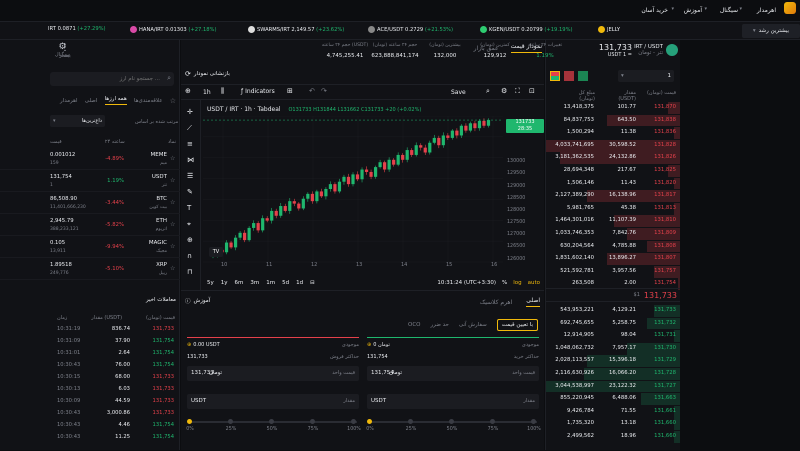 The image size is (800, 451). What do you see at coordinates (173, 31) in the screenshot?
I see `ticker-item: HANA/IRT 0.01303 (+27.18%)` at bounding box center [173, 31].